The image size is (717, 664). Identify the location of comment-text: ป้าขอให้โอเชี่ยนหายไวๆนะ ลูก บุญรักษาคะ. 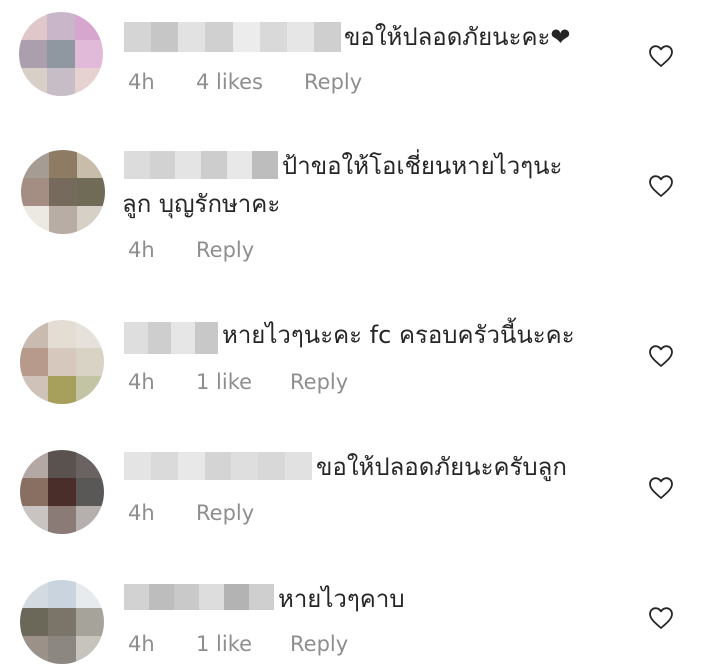
(342, 185).